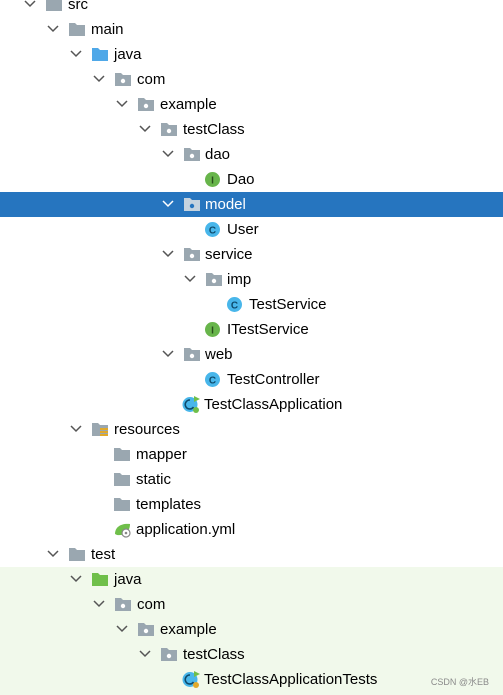 This screenshot has width=503, height=695. Describe the element at coordinates (251, 479) in the screenshot. I see `tree-node-static: static` at that location.